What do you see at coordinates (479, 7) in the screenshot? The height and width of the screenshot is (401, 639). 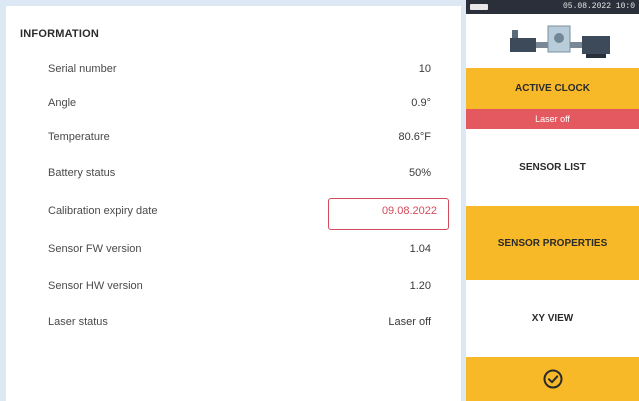 I see `notification-icon` at bounding box center [479, 7].